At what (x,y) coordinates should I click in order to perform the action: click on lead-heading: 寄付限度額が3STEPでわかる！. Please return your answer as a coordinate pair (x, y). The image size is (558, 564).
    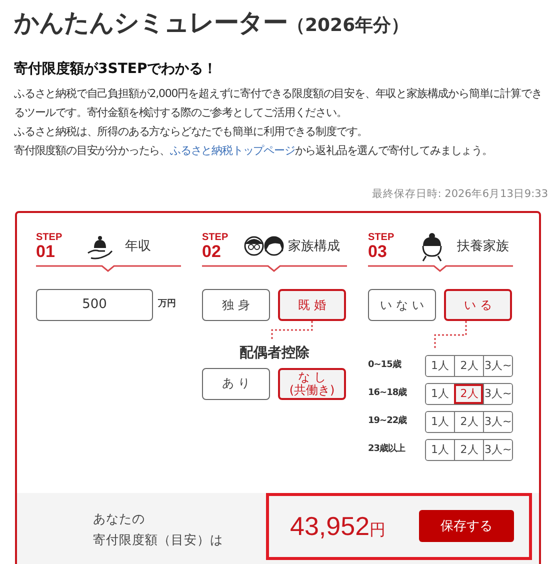
    Looking at the image, I should click on (116, 69).